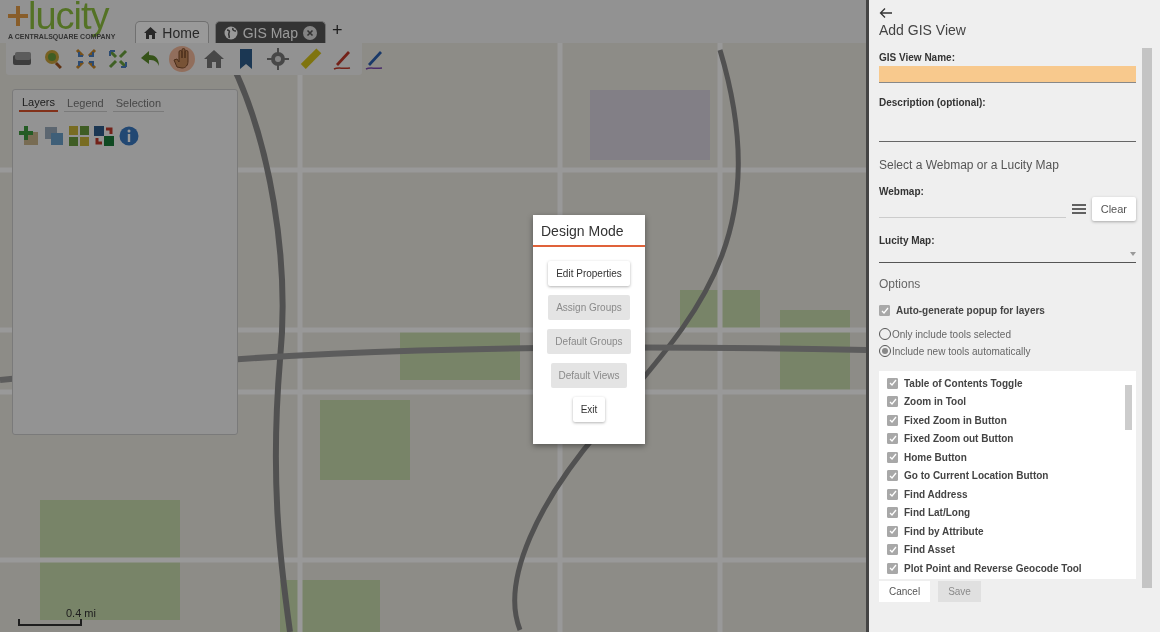 The image size is (1160, 632). What do you see at coordinates (944, 531) in the screenshot?
I see `checkbox-label: Find by Attribute` at bounding box center [944, 531].